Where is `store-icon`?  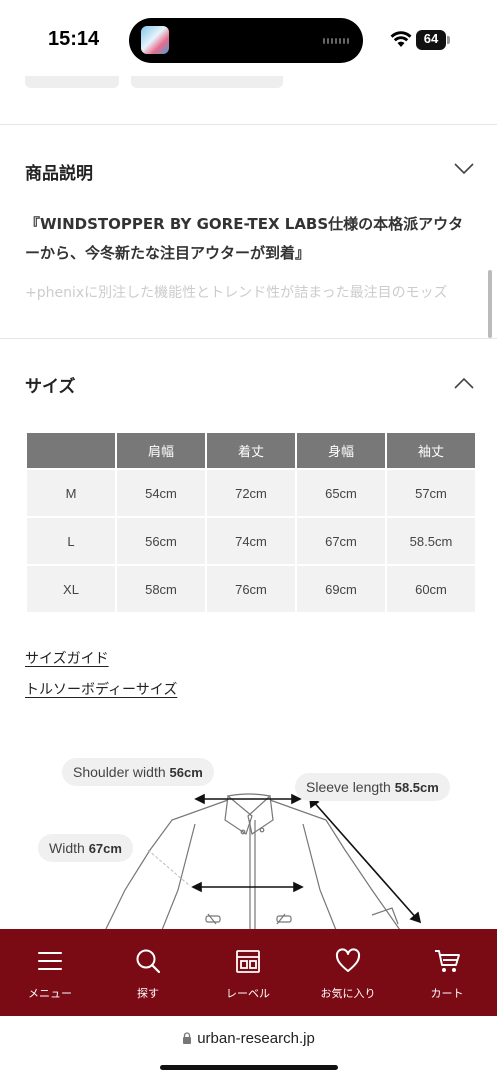
store-icon is located at coordinates (248, 961).